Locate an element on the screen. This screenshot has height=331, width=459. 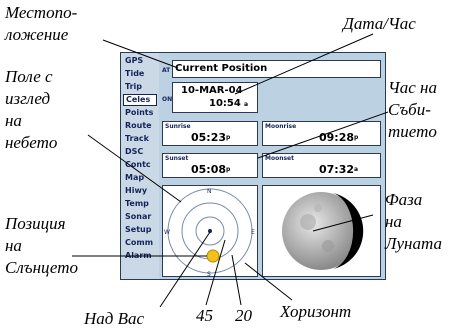
callout-ring-20: 20 is located at coordinates (243, 315).